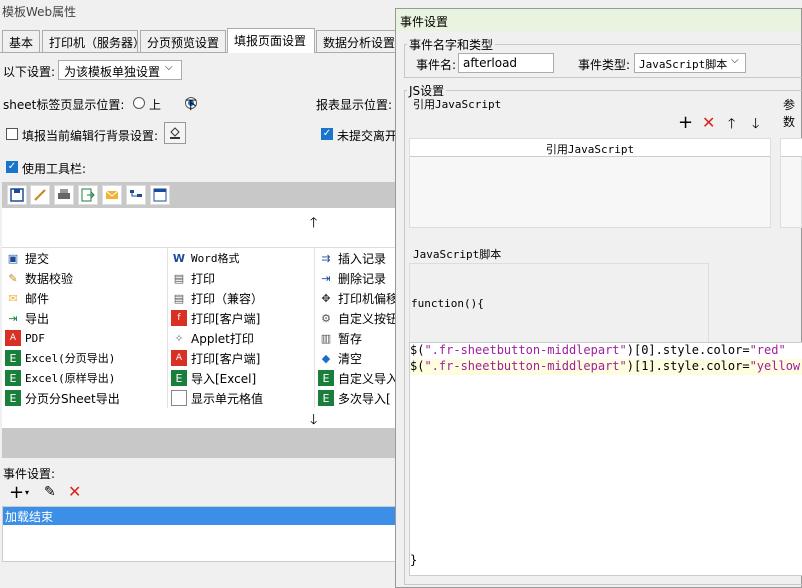 The image size is (802, 588). Describe the element at coordinates (200, 52) in the screenshot. I see `tab-divider` at that location.